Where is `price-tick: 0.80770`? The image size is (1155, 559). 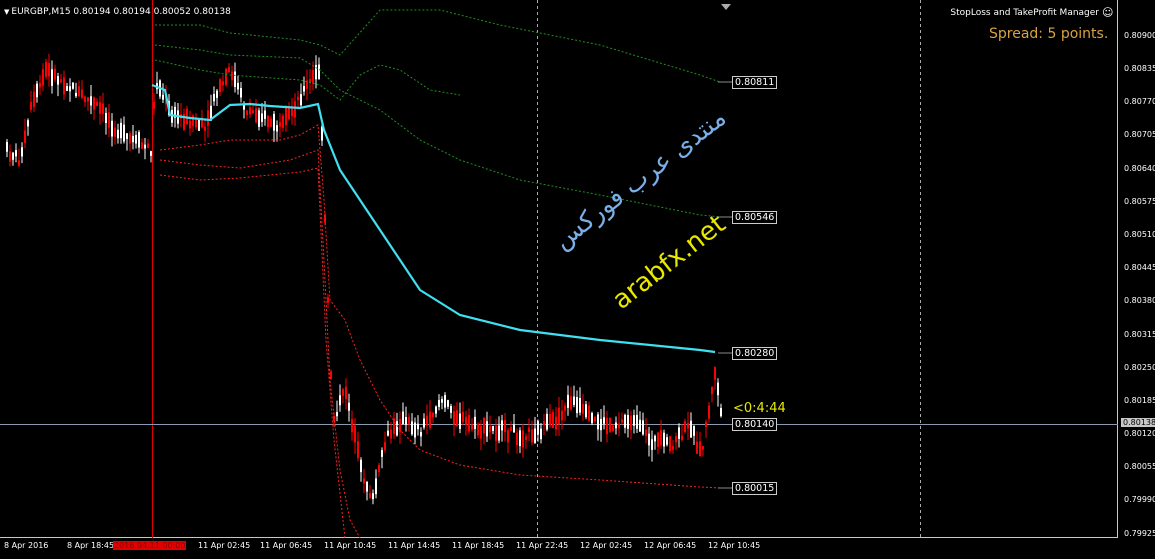
price-tick: 0.80770 is located at coordinates (1139, 101).